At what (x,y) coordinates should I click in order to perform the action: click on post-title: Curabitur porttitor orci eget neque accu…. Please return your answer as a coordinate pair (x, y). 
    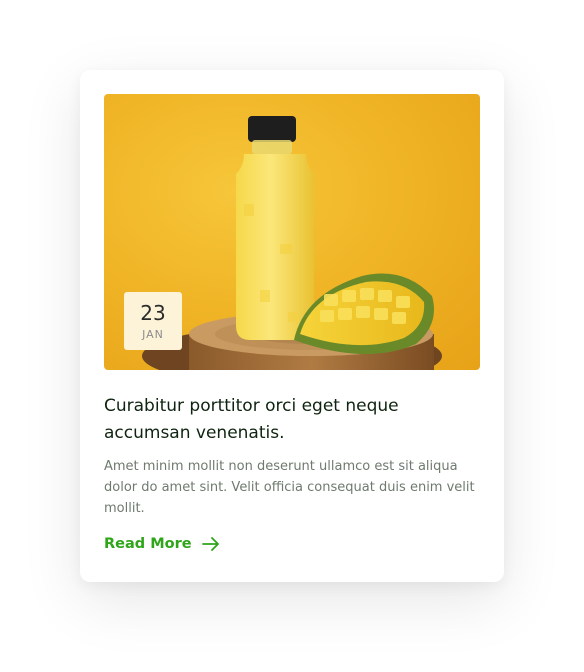
    Looking at the image, I should click on (294, 420).